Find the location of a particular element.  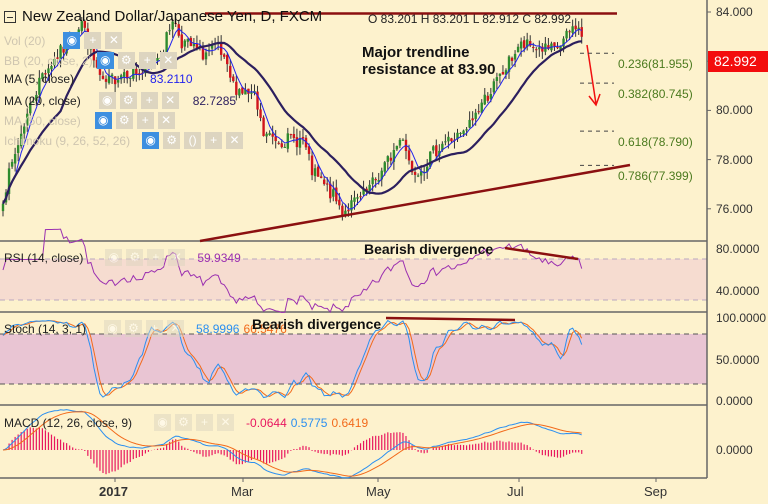

legend-ma20: MA (20, close) ◉ ⚙ + ✕ 82.7285 is located at coordinates (120, 100).